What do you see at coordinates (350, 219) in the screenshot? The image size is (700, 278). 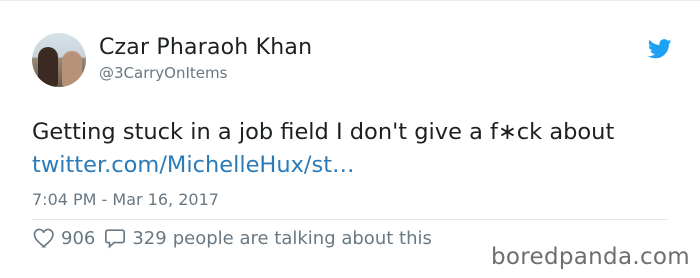 I see `divider` at bounding box center [350, 219].